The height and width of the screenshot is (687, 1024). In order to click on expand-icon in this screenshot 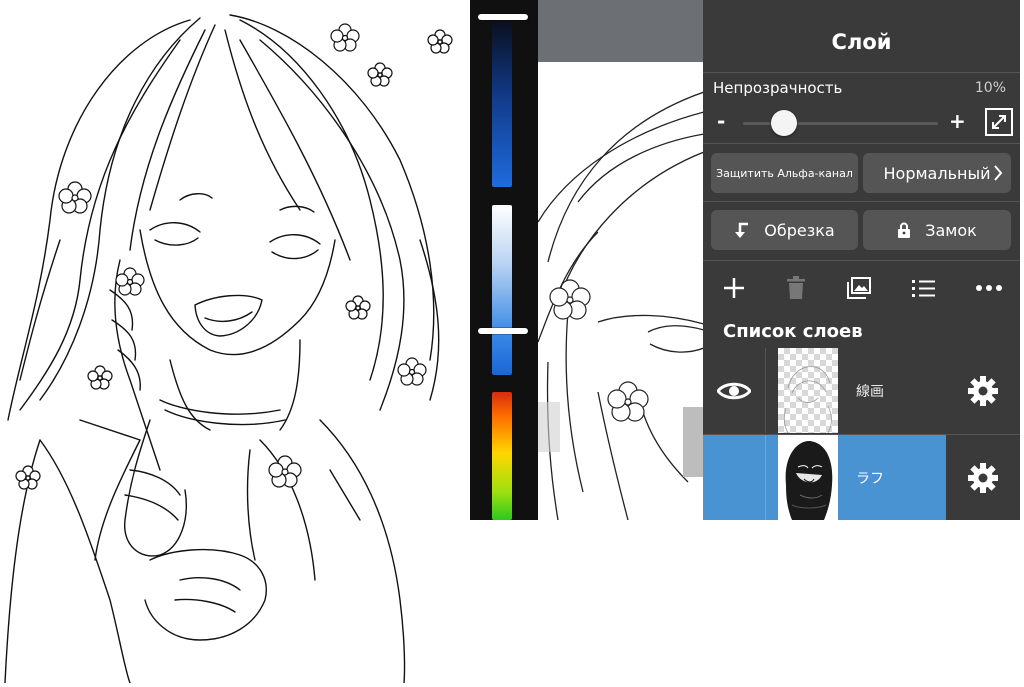, I will do `click(999, 122)`.